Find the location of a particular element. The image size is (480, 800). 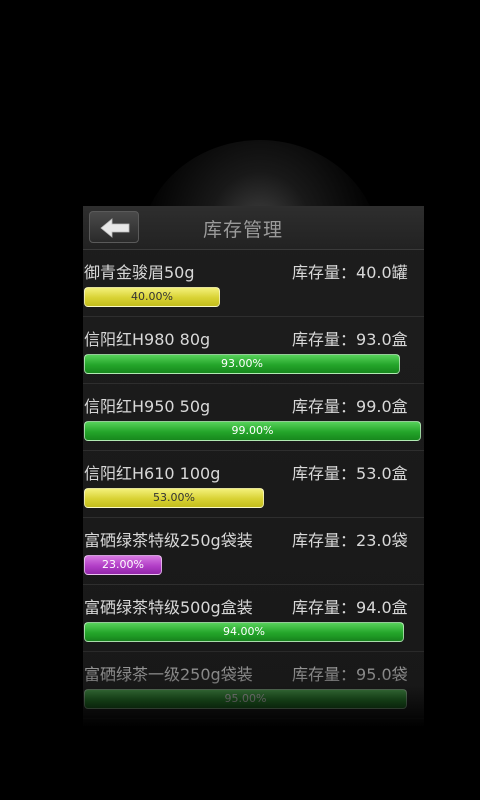

header-bar: 库存管理 is located at coordinates (253, 228).